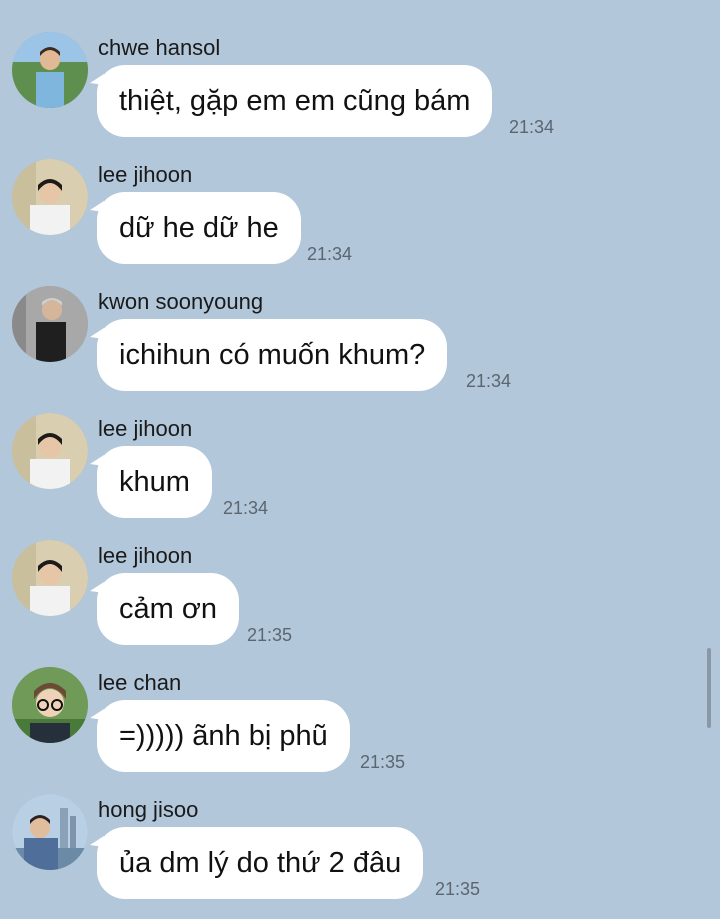 The image size is (720, 919). What do you see at coordinates (360, 576) in the screenshot?
I see `message-row: lee jihoon cảm ơn 21:35` at bounding box center [360, 576].